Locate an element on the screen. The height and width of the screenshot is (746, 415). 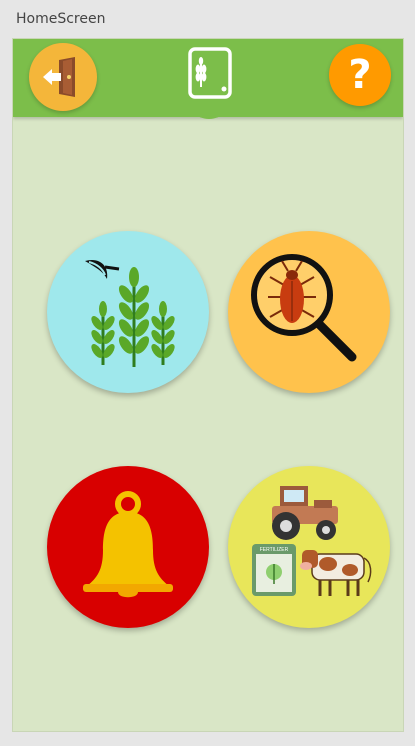
help-button: ? is located at coordinates (360, 75).